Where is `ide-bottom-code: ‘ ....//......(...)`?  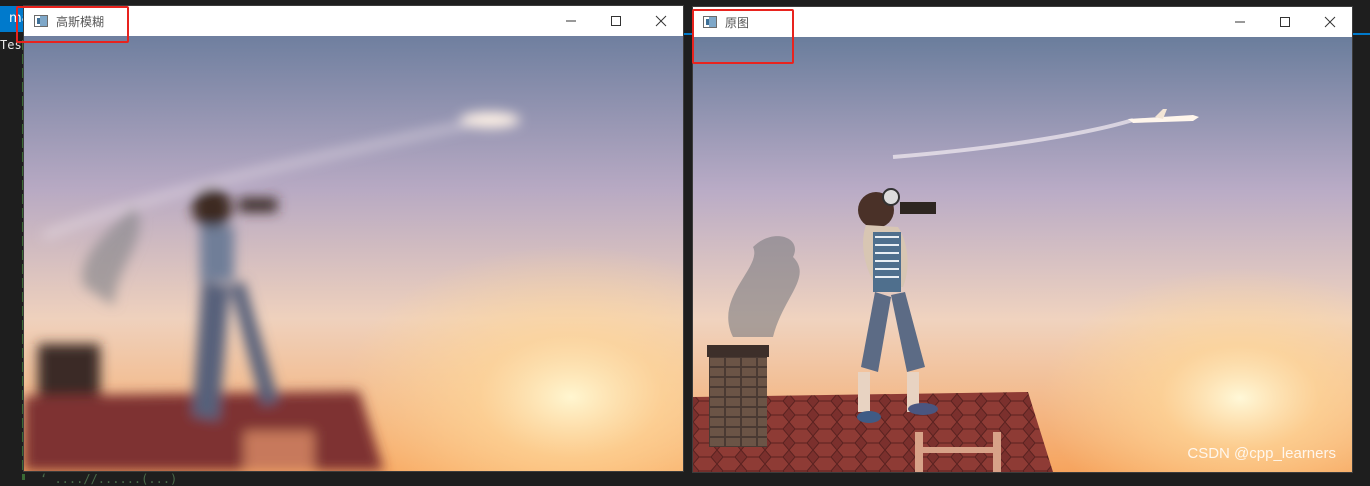 ide-bottom-code: ‘ ....//......(...) is located at coordinates (109, 479).